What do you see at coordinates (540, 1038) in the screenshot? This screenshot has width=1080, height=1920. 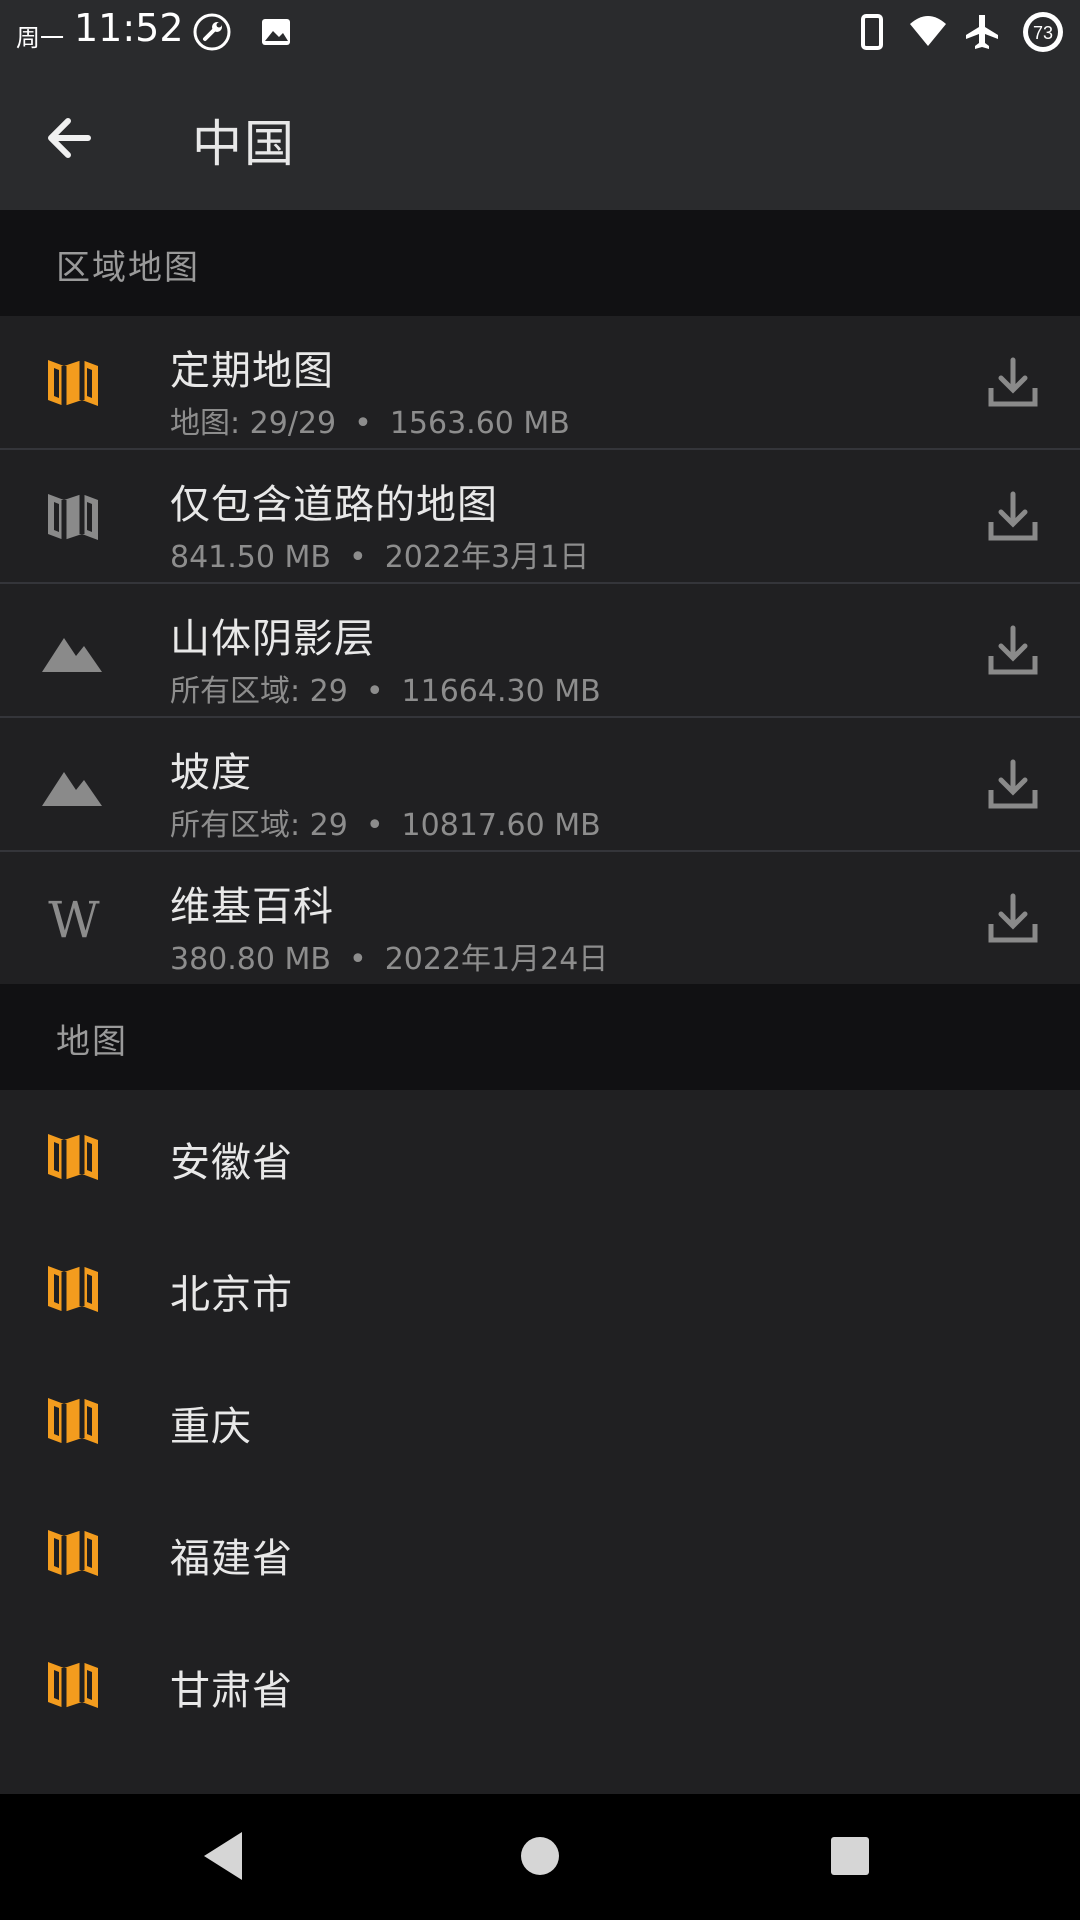 I see `section-header-maps: 地图` at bounding box center [540, 1038].